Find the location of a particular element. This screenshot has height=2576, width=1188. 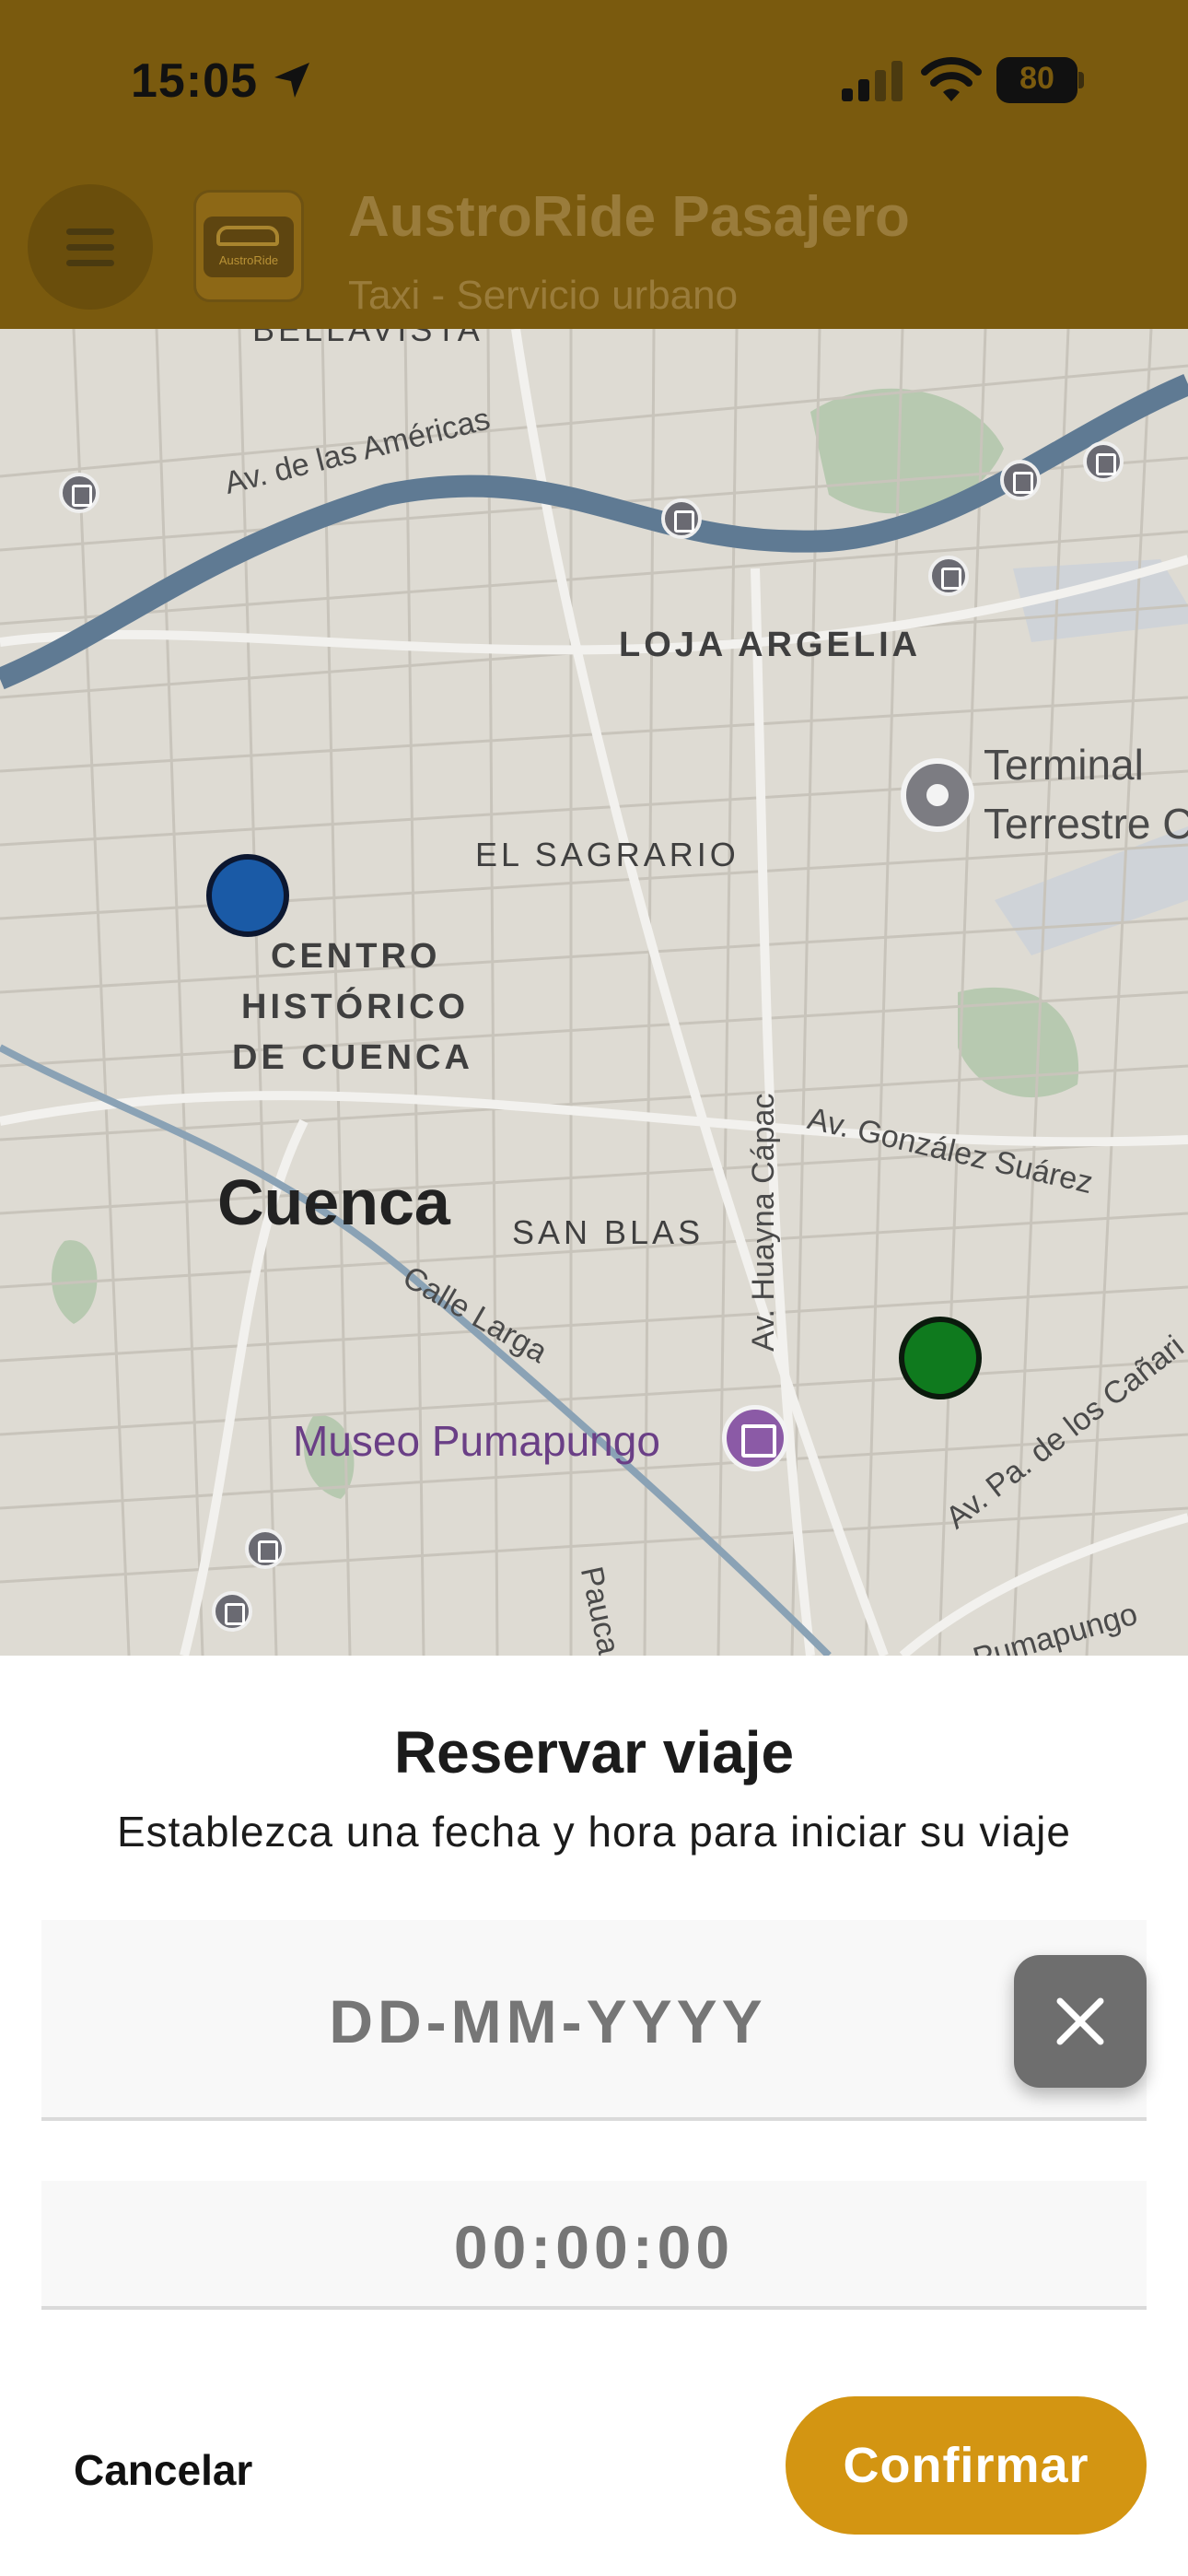

terminal-pin-icon is located at coordinates (937, 795).